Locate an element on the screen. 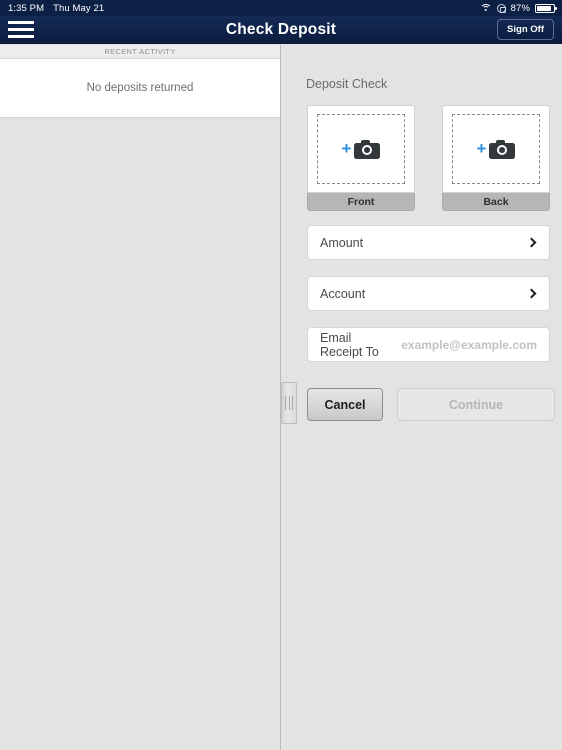 This screenshot has height=750, width=562. capture-front-button: + is located at coordinates (361, 149).